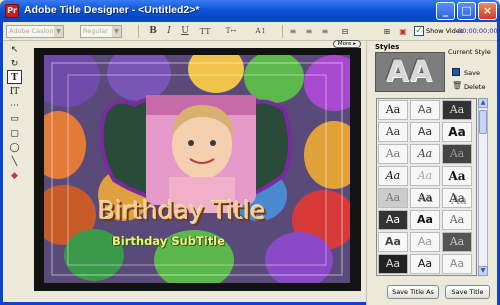  I want to click on underline-icon: U, so click(185, 31).